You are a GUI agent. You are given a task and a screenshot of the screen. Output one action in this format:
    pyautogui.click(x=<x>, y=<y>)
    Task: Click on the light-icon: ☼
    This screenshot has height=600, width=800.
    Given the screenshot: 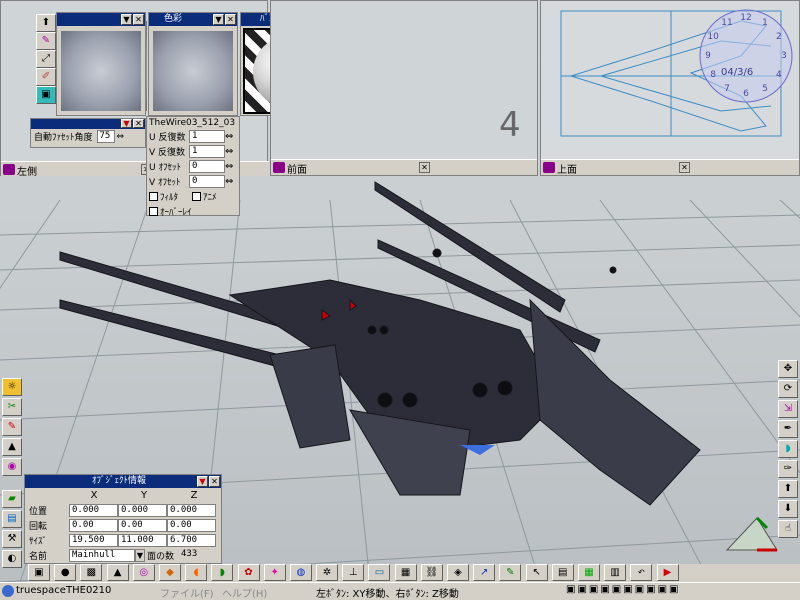 What is the action you would take?
    pyautogui.click(x=12, y=387)
    